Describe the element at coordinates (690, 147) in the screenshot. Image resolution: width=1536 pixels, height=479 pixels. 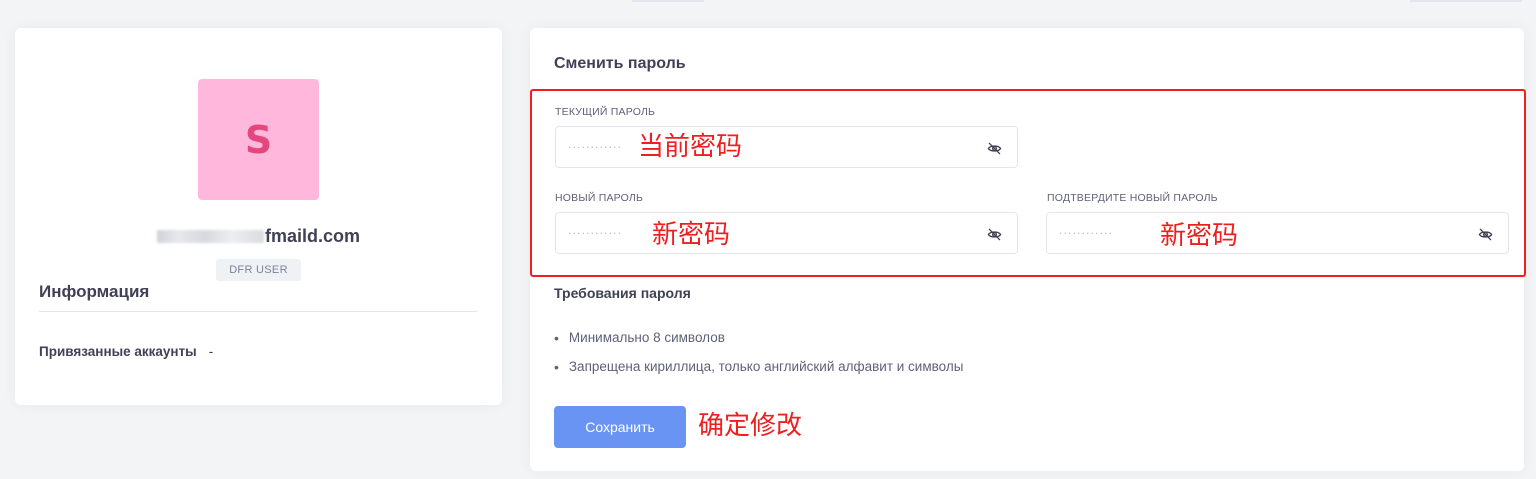
I see `annotation-current-password: 当前密码` at that location.